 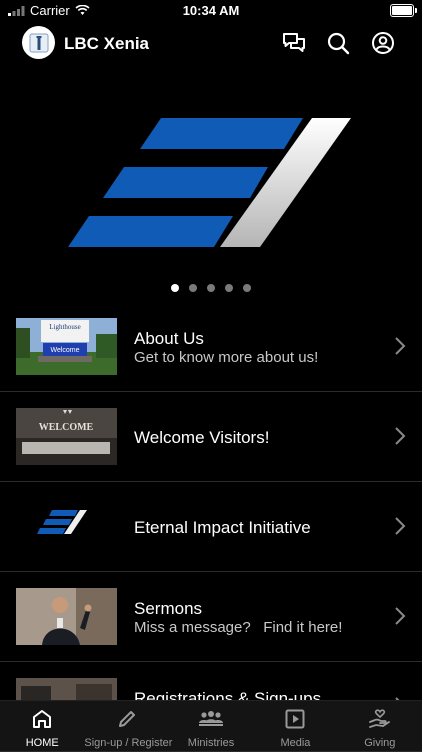 I want to click on tab-giving: Giving, so click(x=380, y=726).